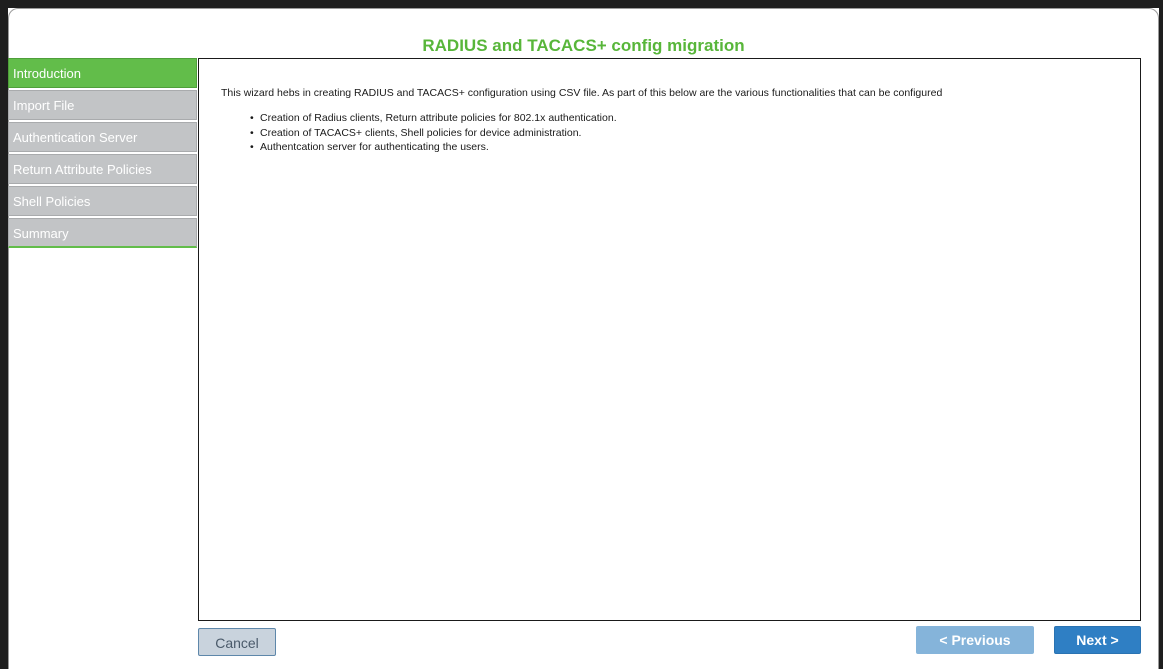 The width and height of the screenshot is (1163, 669). Describe the element at coordinates (47, 73) in the screenshot. I see `sidebar-item-label: Introduction` at that location.